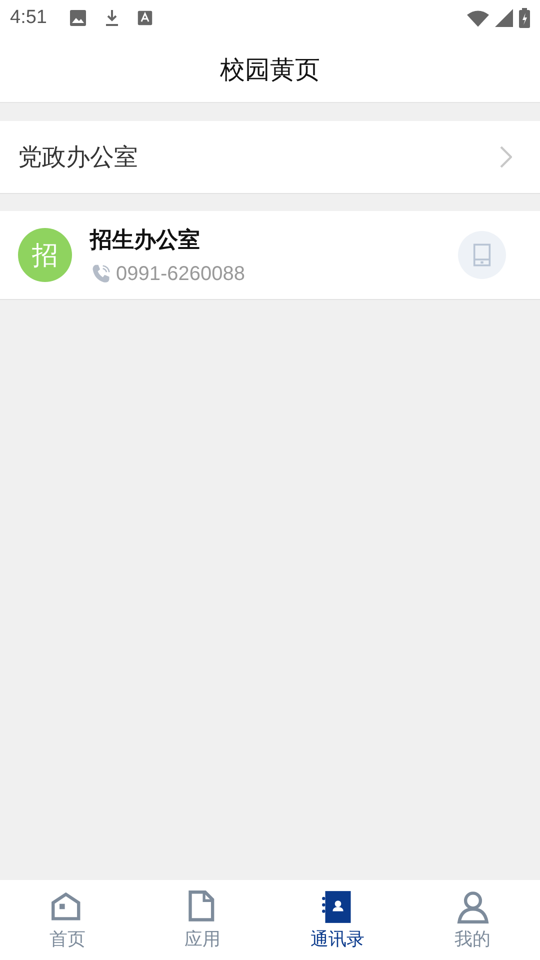  Describe the element at coordinates (504, 18) in the screenshot. I see `signal-icon` at that location.